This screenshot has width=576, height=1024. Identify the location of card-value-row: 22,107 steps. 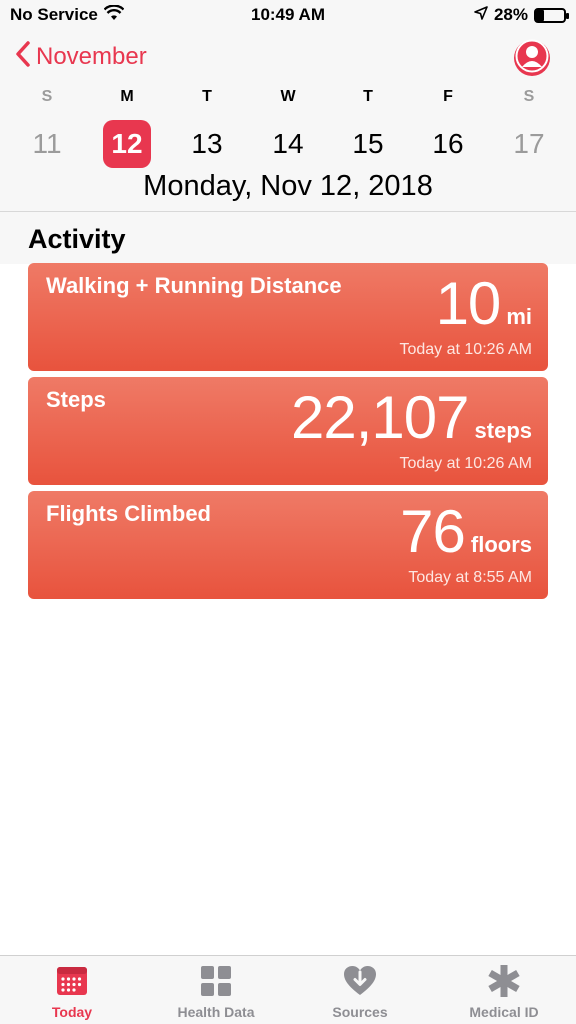
(411, 417).